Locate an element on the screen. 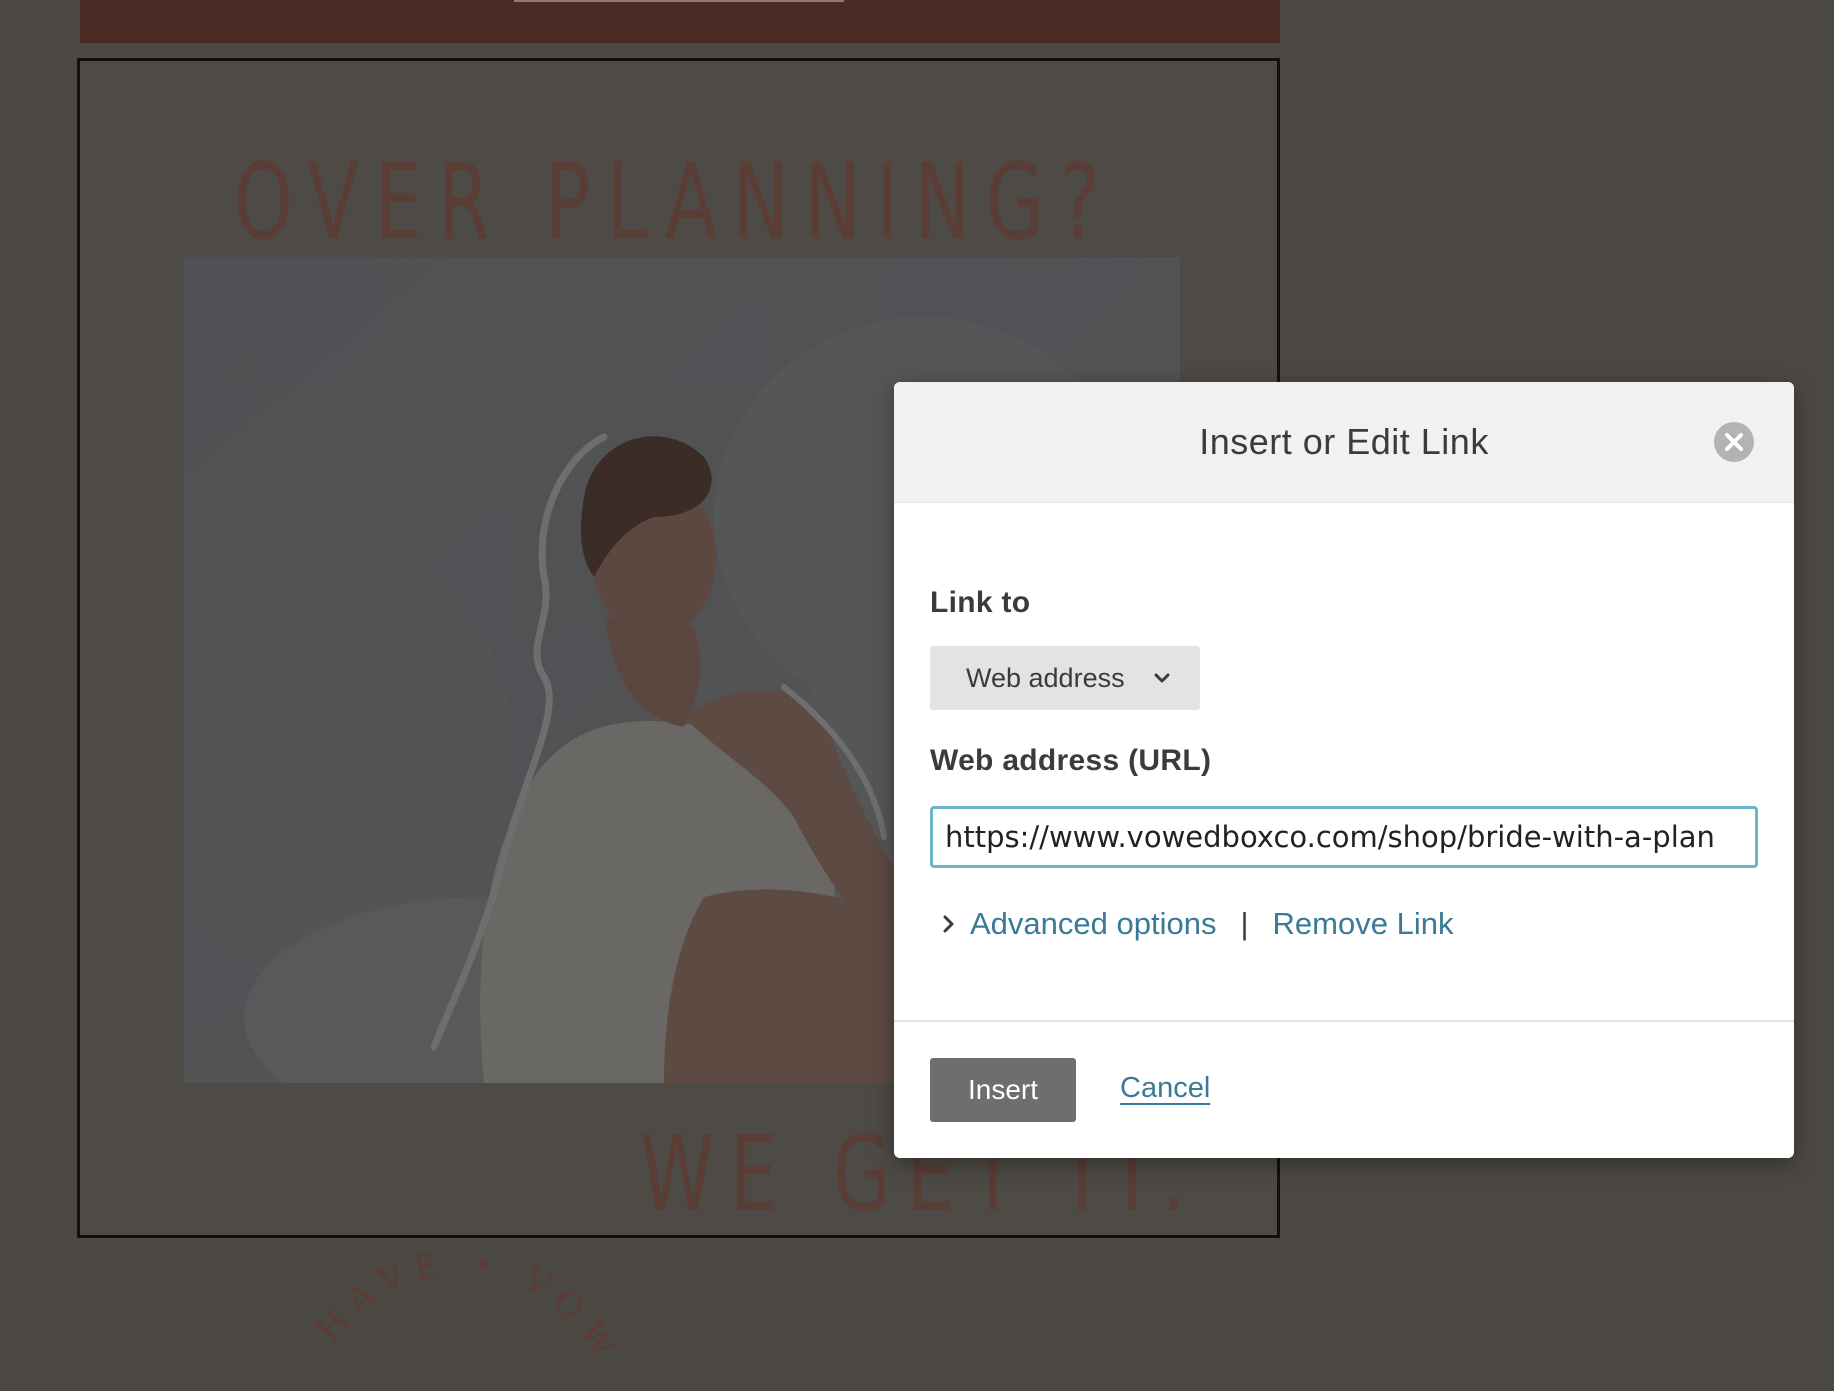 The height and width of the screenshot is (1391, 1834). url-label: Web address (URL) is located at coordinates (1071, 760).